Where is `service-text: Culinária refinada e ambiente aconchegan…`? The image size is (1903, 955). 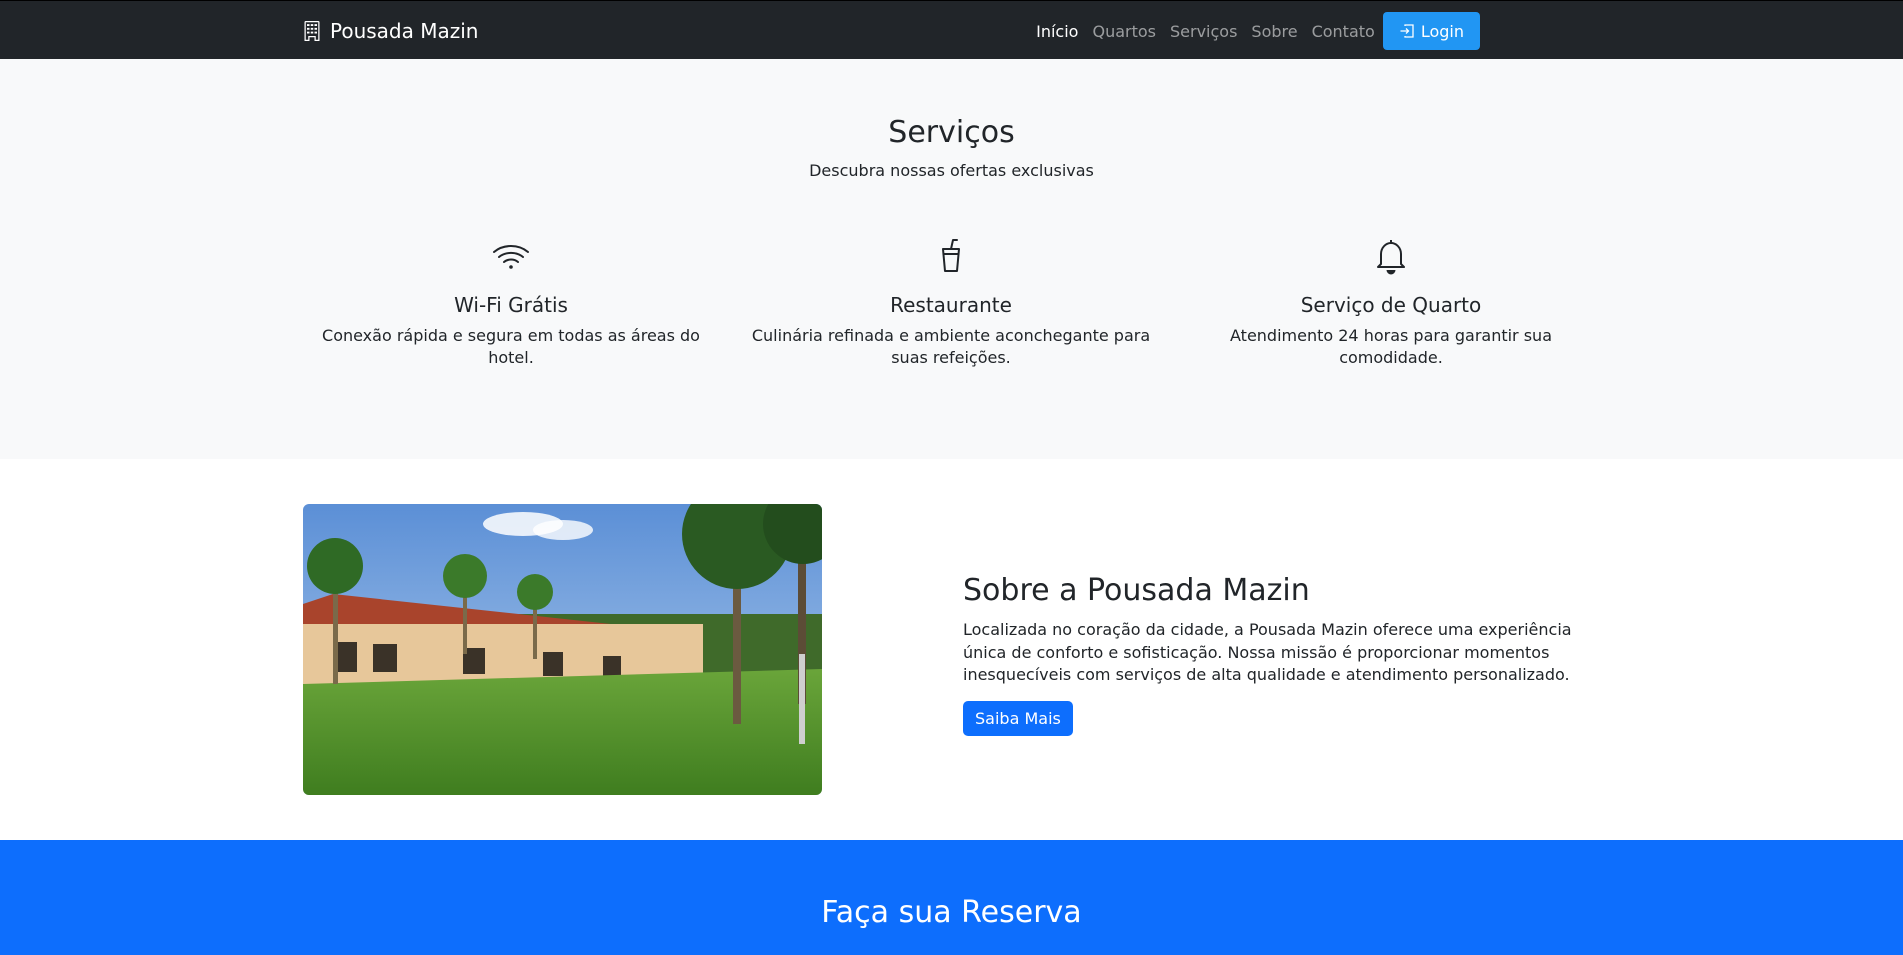 service-text: Culinária refinada e ambiente aconchegan… is located at coordinates (951, 346).